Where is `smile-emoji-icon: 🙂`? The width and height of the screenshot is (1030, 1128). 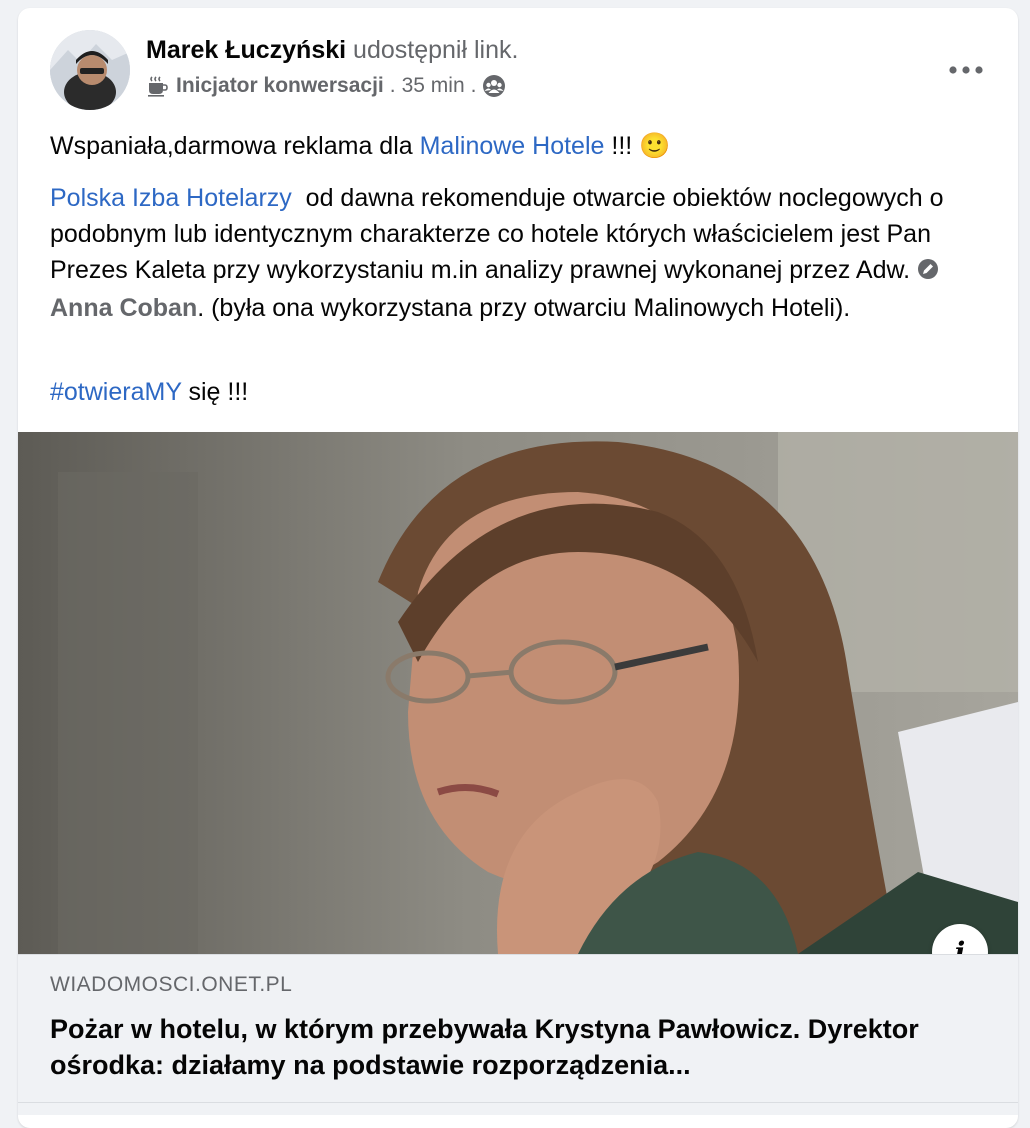 smile-emoji-icon: 🙂 is located at coordinates (655, 145).